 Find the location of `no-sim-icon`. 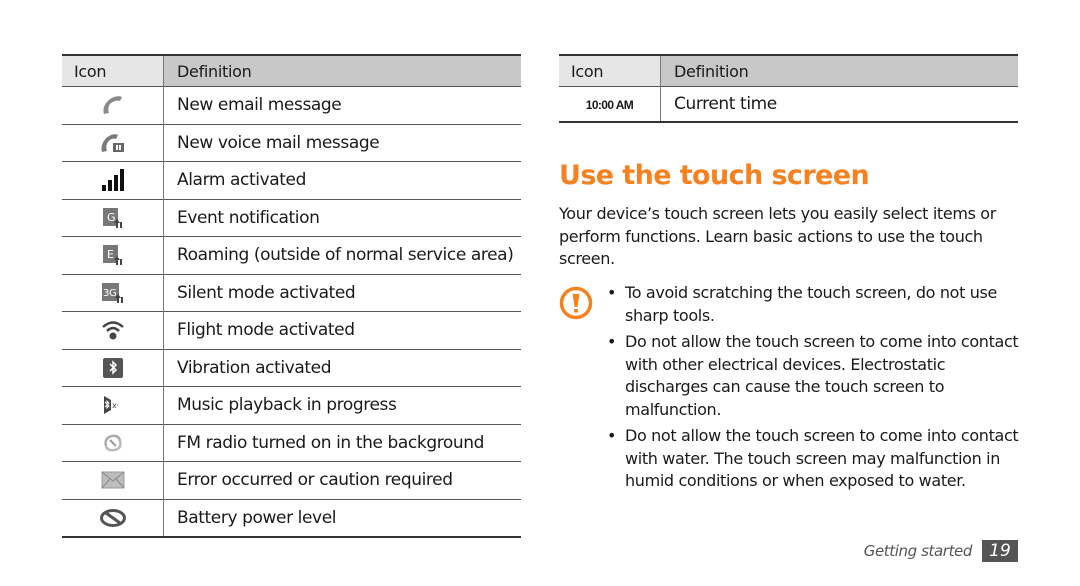

no-sim-icon is located at coordinates (112, 517).